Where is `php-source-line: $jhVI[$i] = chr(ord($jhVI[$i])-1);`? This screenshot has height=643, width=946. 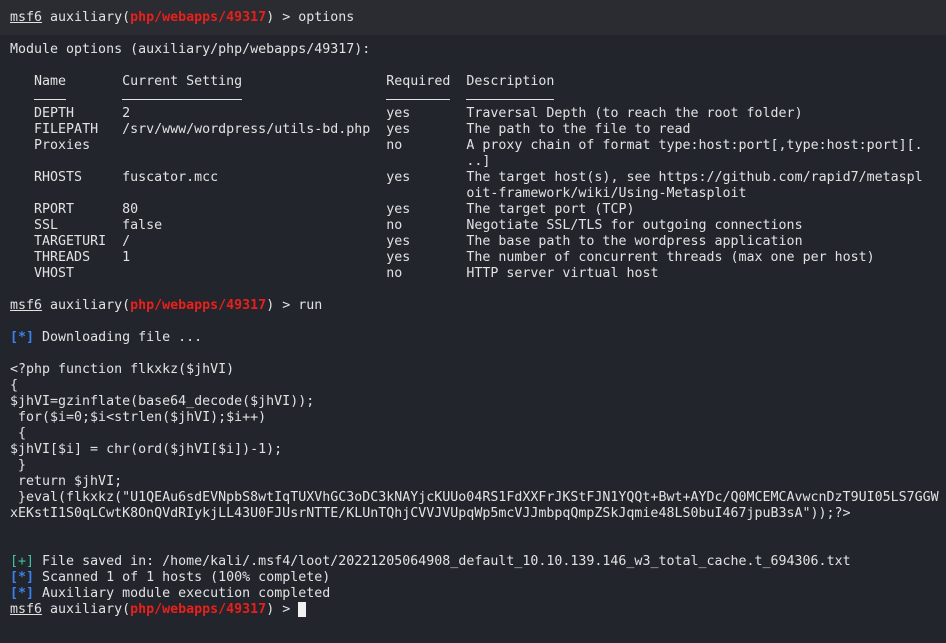 php-source-line: $jhVI[$i] = chr(ord($jhVI[$i])-1); is located at coordinates (146, 449).